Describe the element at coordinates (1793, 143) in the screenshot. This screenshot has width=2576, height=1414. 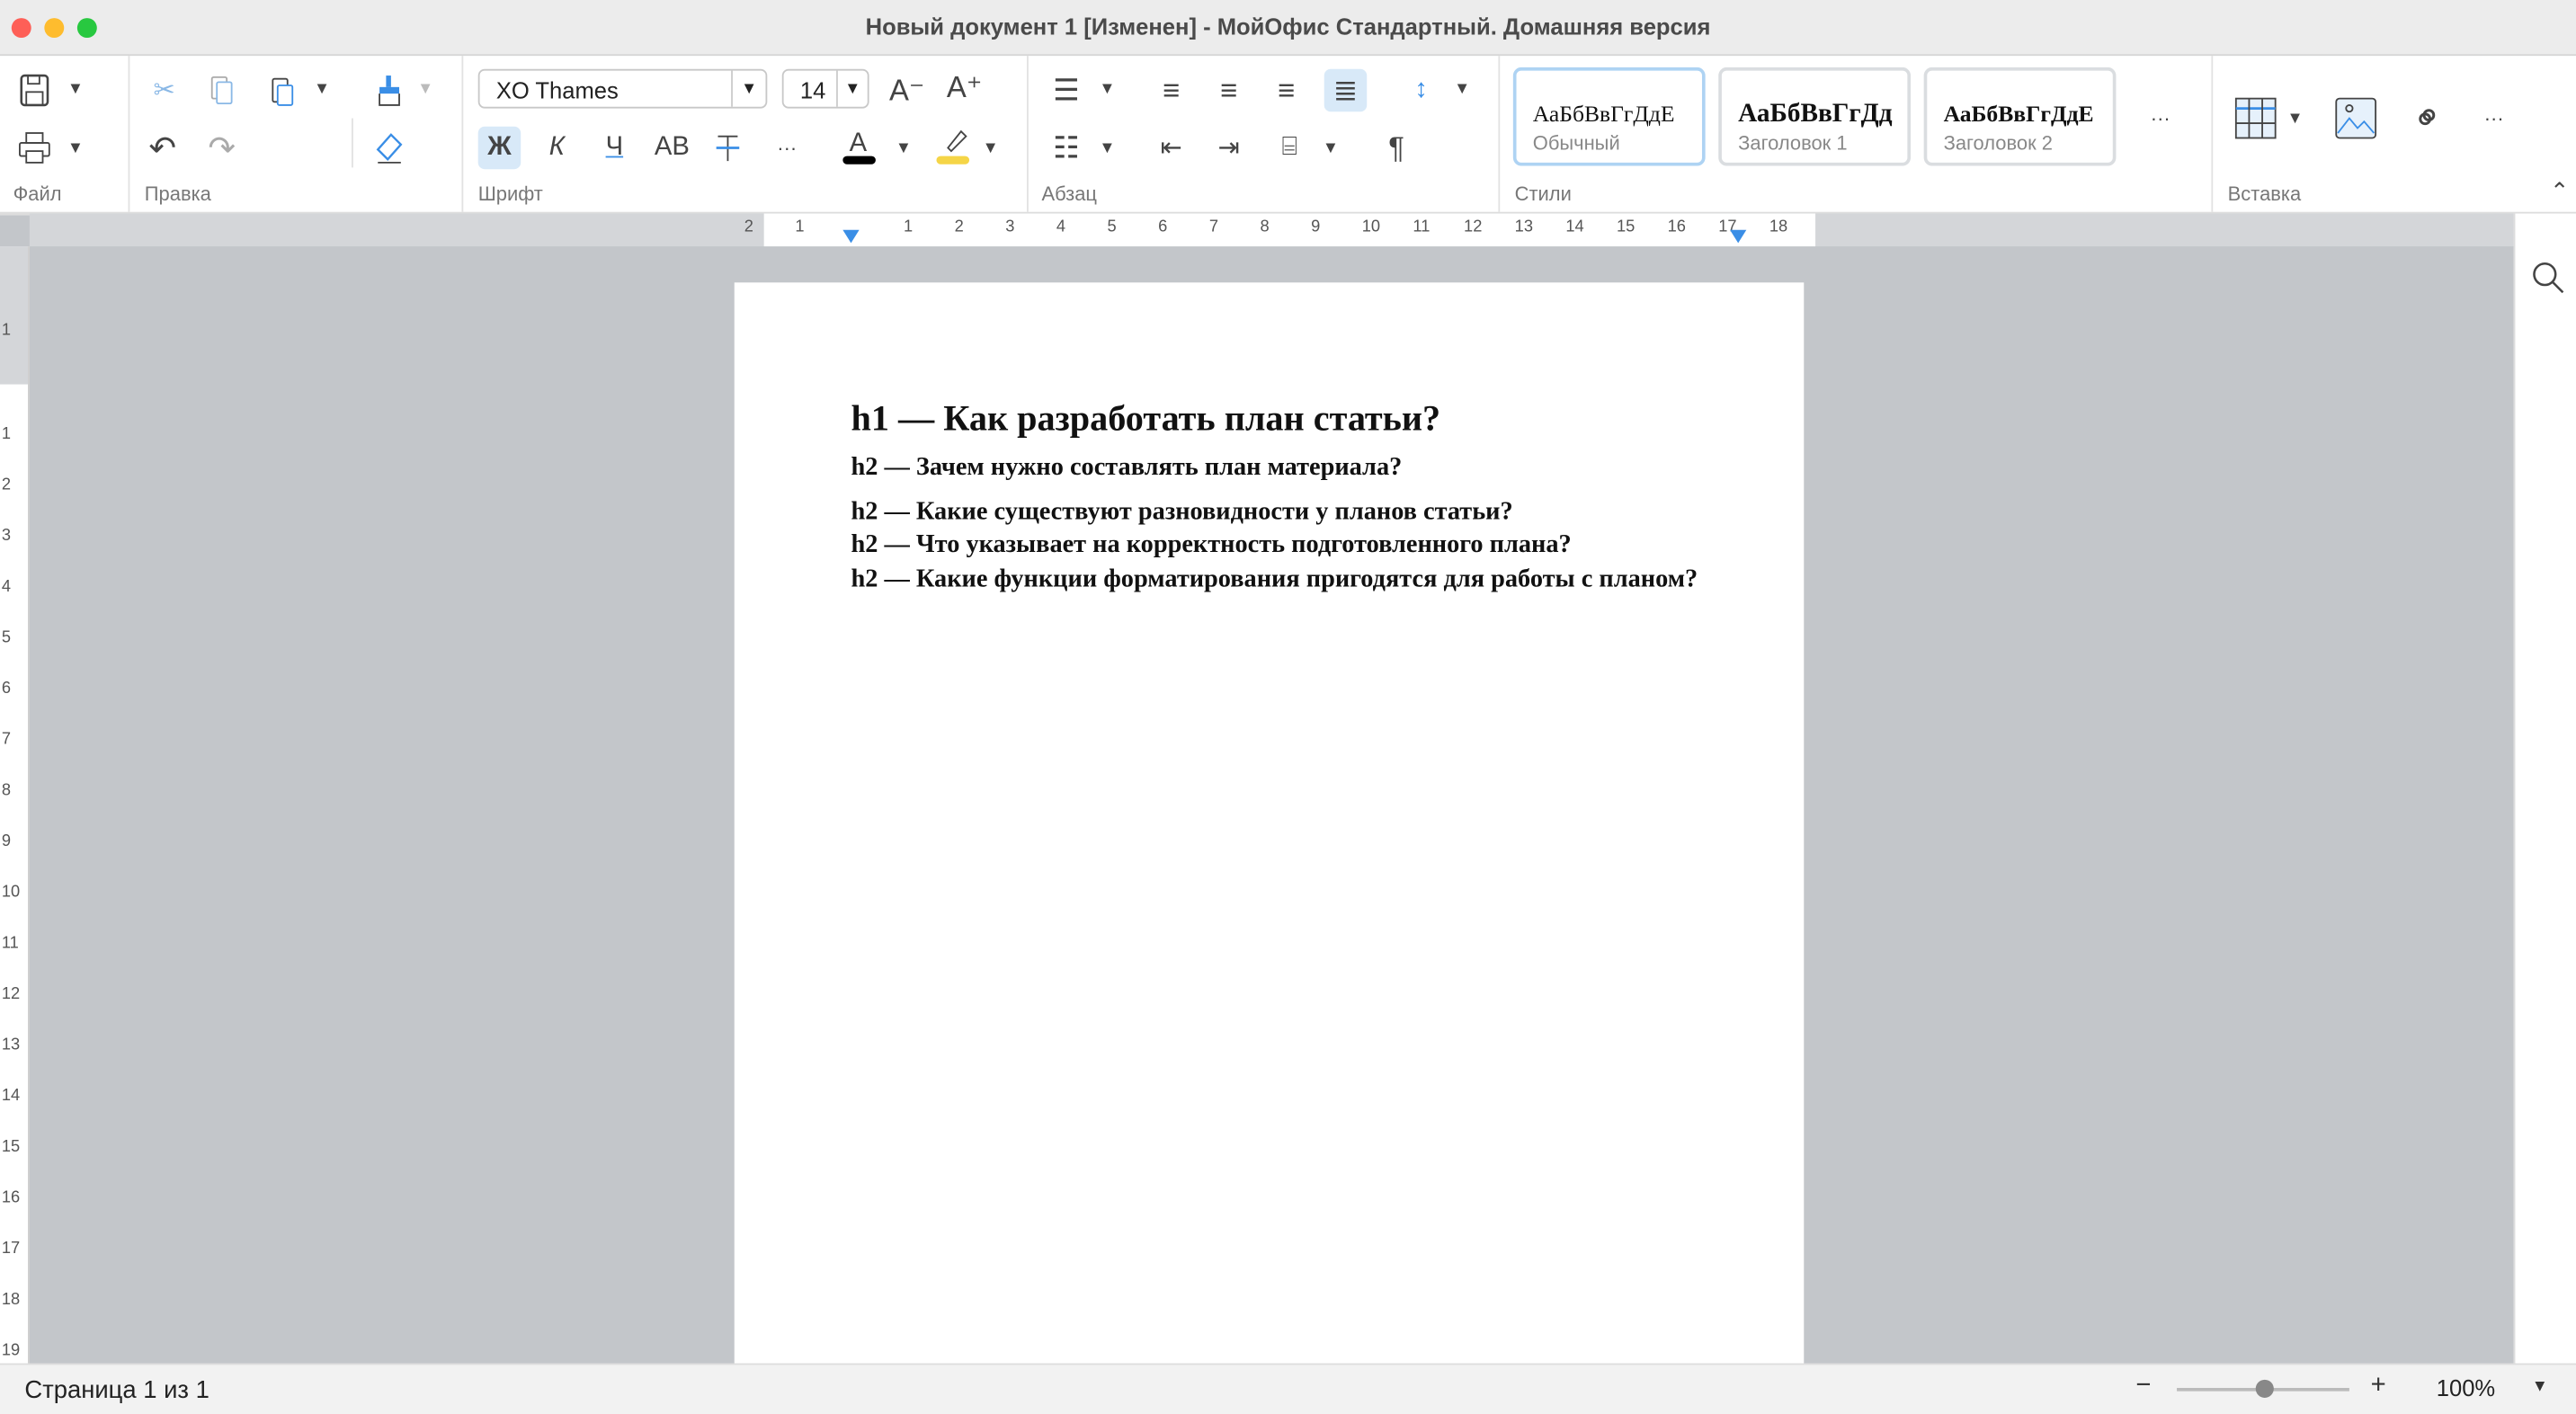
I see `style-name: Заголовок 1` at that location.